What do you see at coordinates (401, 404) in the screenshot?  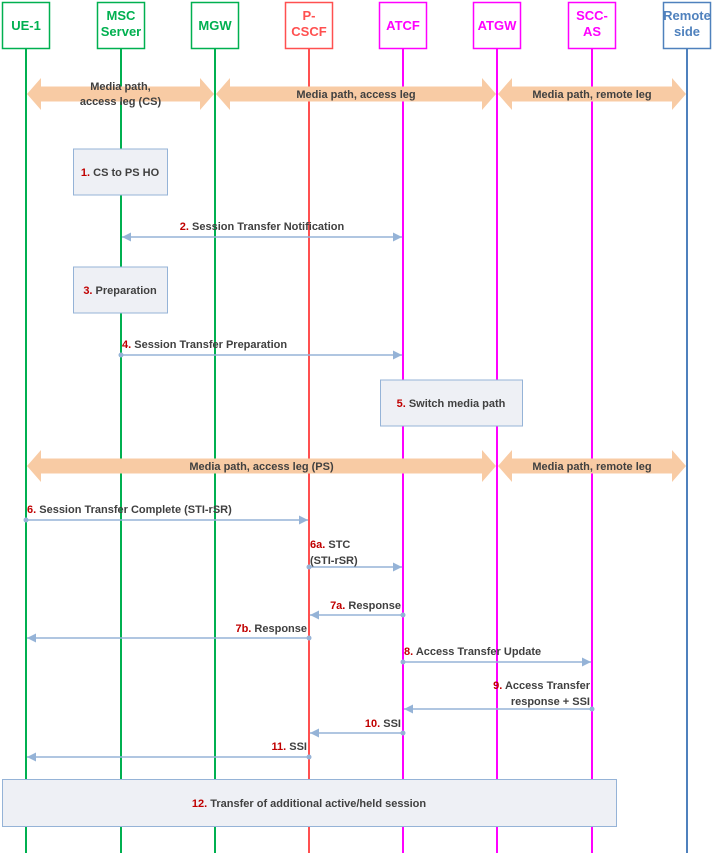 I see `step-number: 5.` at bounding box center [401, 404].